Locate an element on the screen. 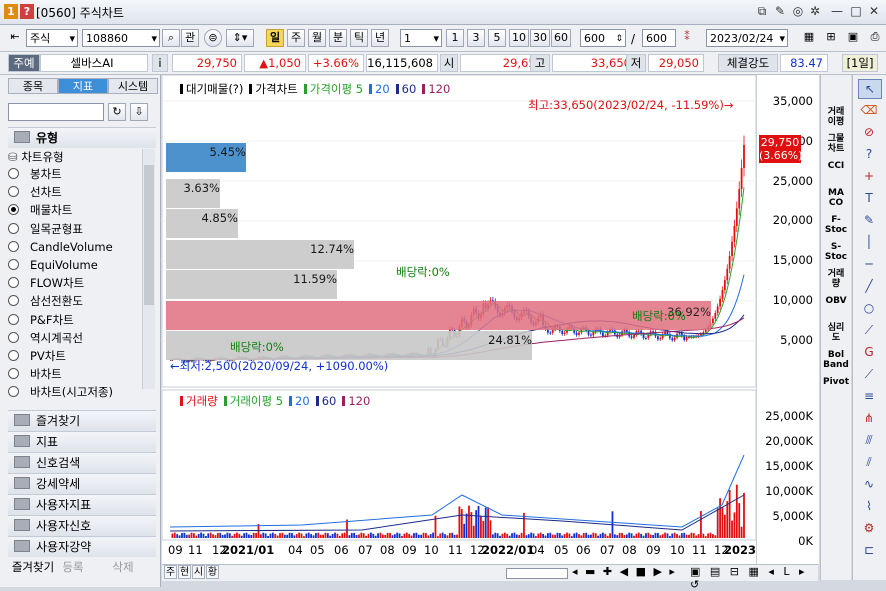  bottom-view-tab: 현 is located at coordinates (184, 572).